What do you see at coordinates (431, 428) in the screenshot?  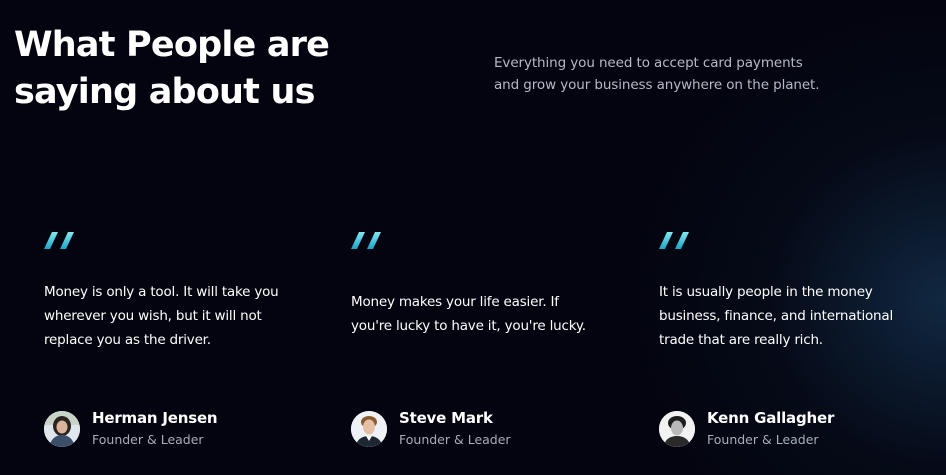 I see `testimonial-author: Steve Mark Founder & Leader` at bounding box center [431, 428].